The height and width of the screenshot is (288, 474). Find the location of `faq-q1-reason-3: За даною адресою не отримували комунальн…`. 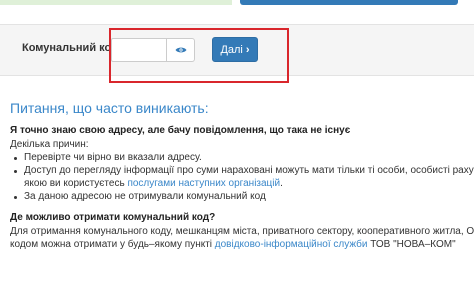

faq-q1-reason-3: За даною адресою не отримували комунальн… is located at coordinates (145, 196).